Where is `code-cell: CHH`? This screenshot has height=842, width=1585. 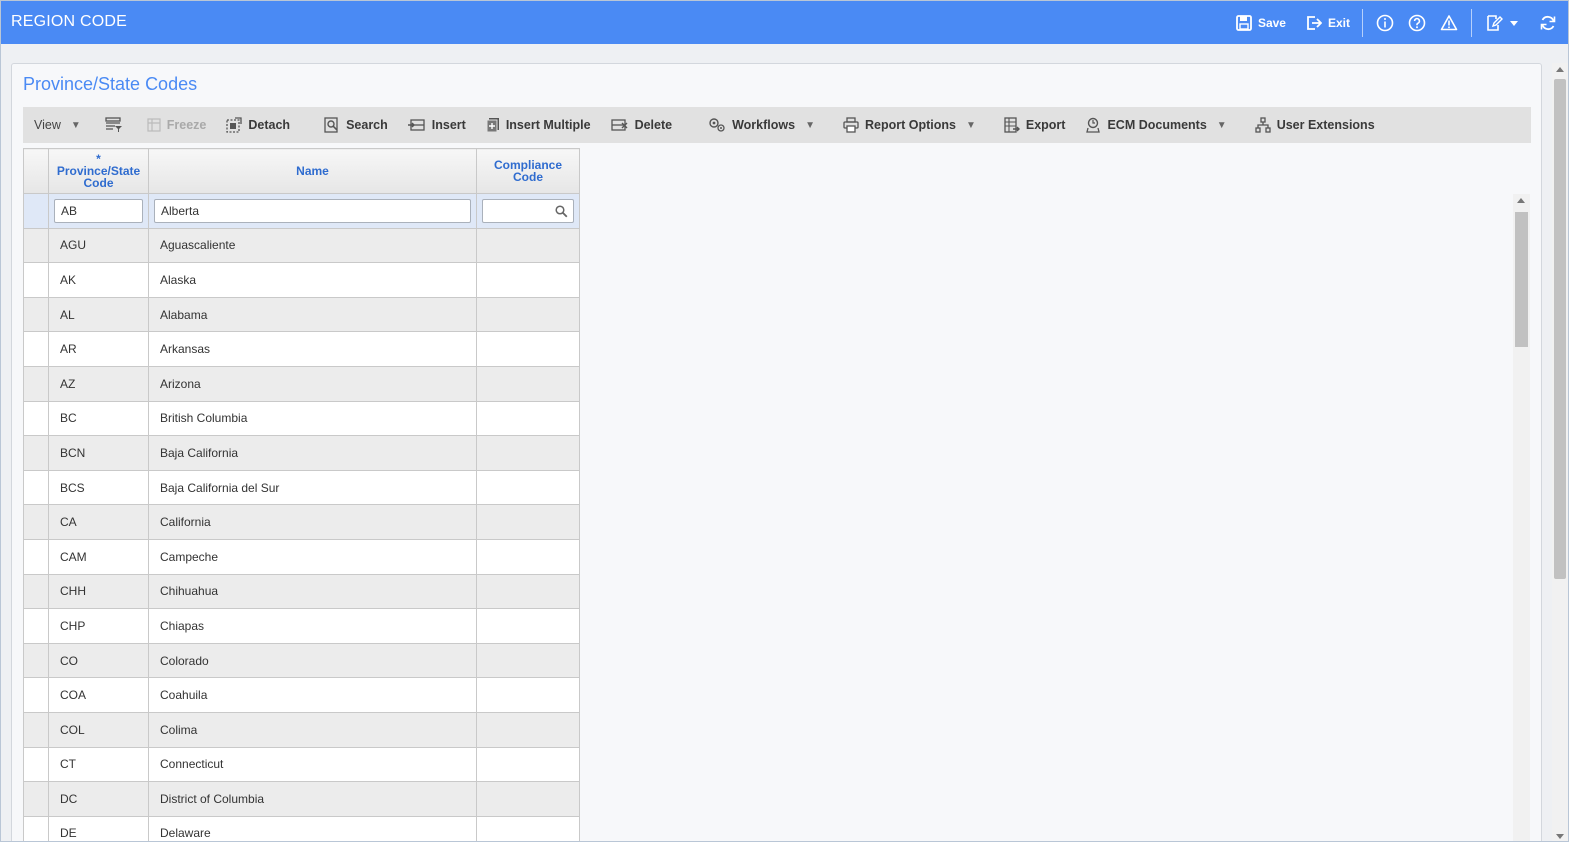 code-cell: CHH is located at coordinates (98, 591).